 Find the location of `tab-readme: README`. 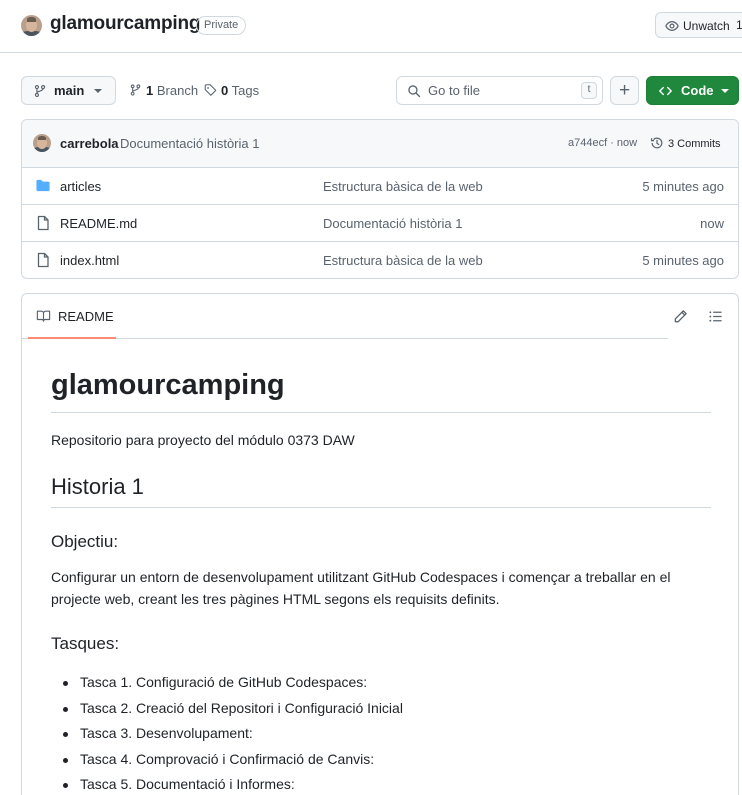

tab-readme: README is located at coordinates (72, 316).